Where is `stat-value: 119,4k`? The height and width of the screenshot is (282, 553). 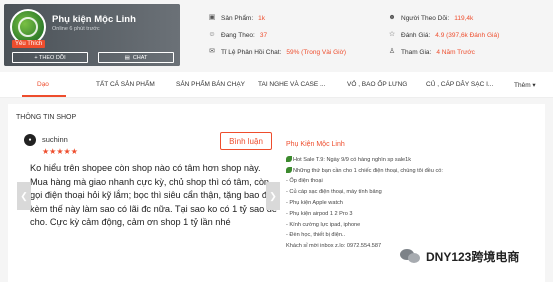 stat-value: 119,4k is located at coordinates (464, 18).